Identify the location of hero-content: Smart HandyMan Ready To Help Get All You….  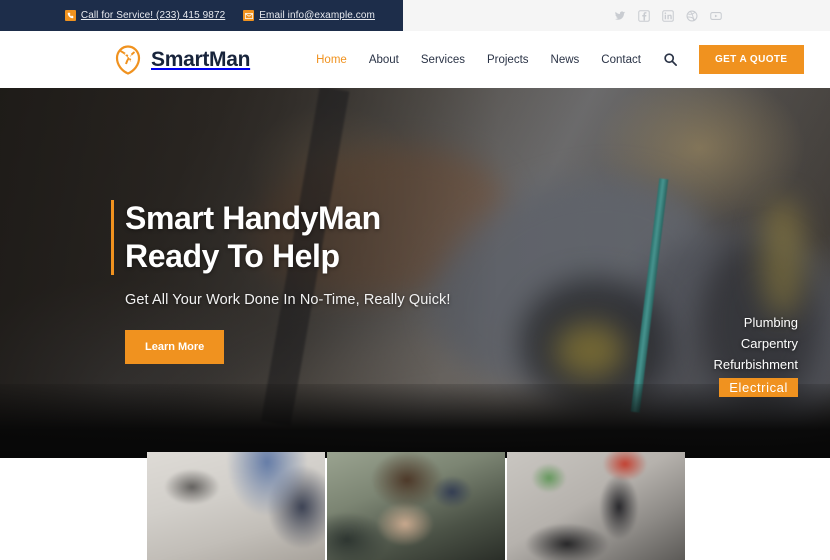
(281, 282).